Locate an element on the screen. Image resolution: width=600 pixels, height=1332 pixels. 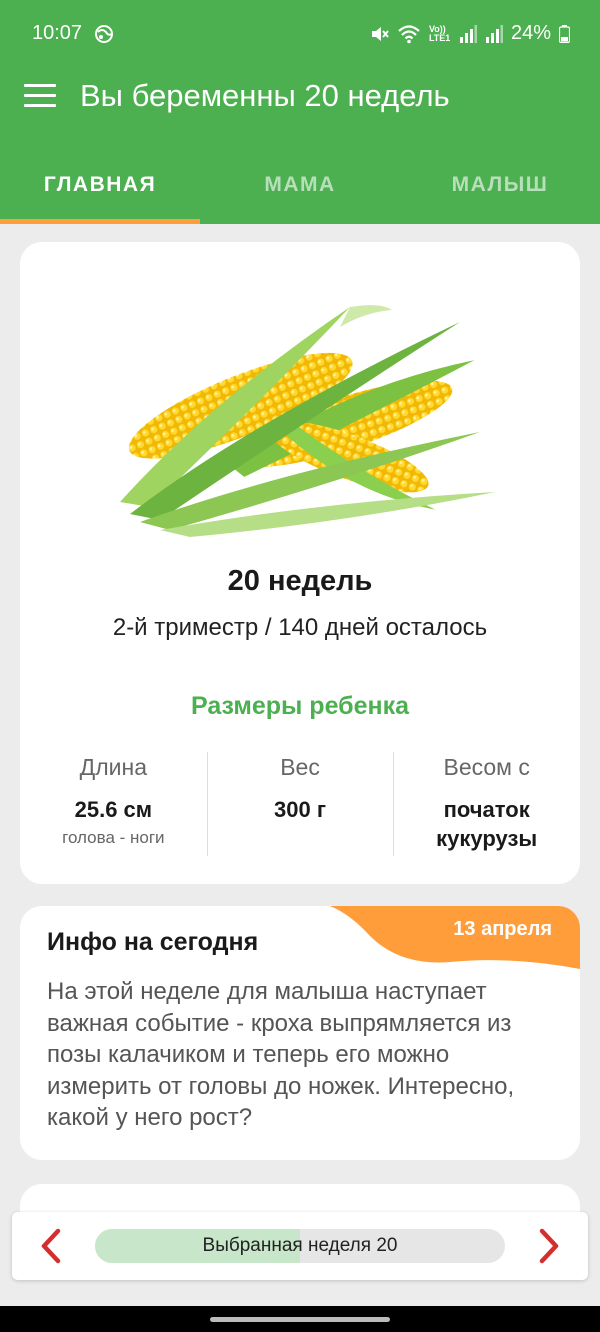
week-progress-bar: Выбранная неделя 20 is located at coordinates (300, 1246).